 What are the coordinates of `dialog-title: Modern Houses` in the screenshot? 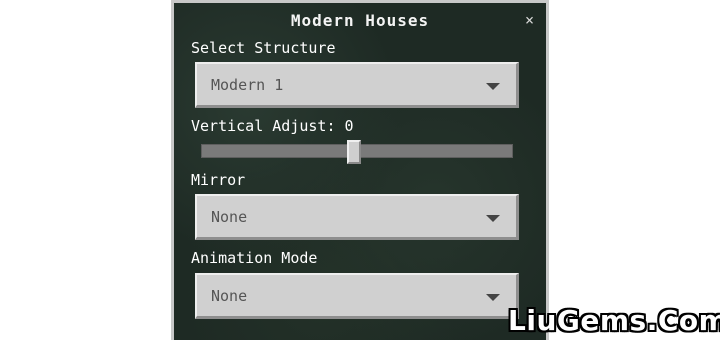 It's located at (360, 20).